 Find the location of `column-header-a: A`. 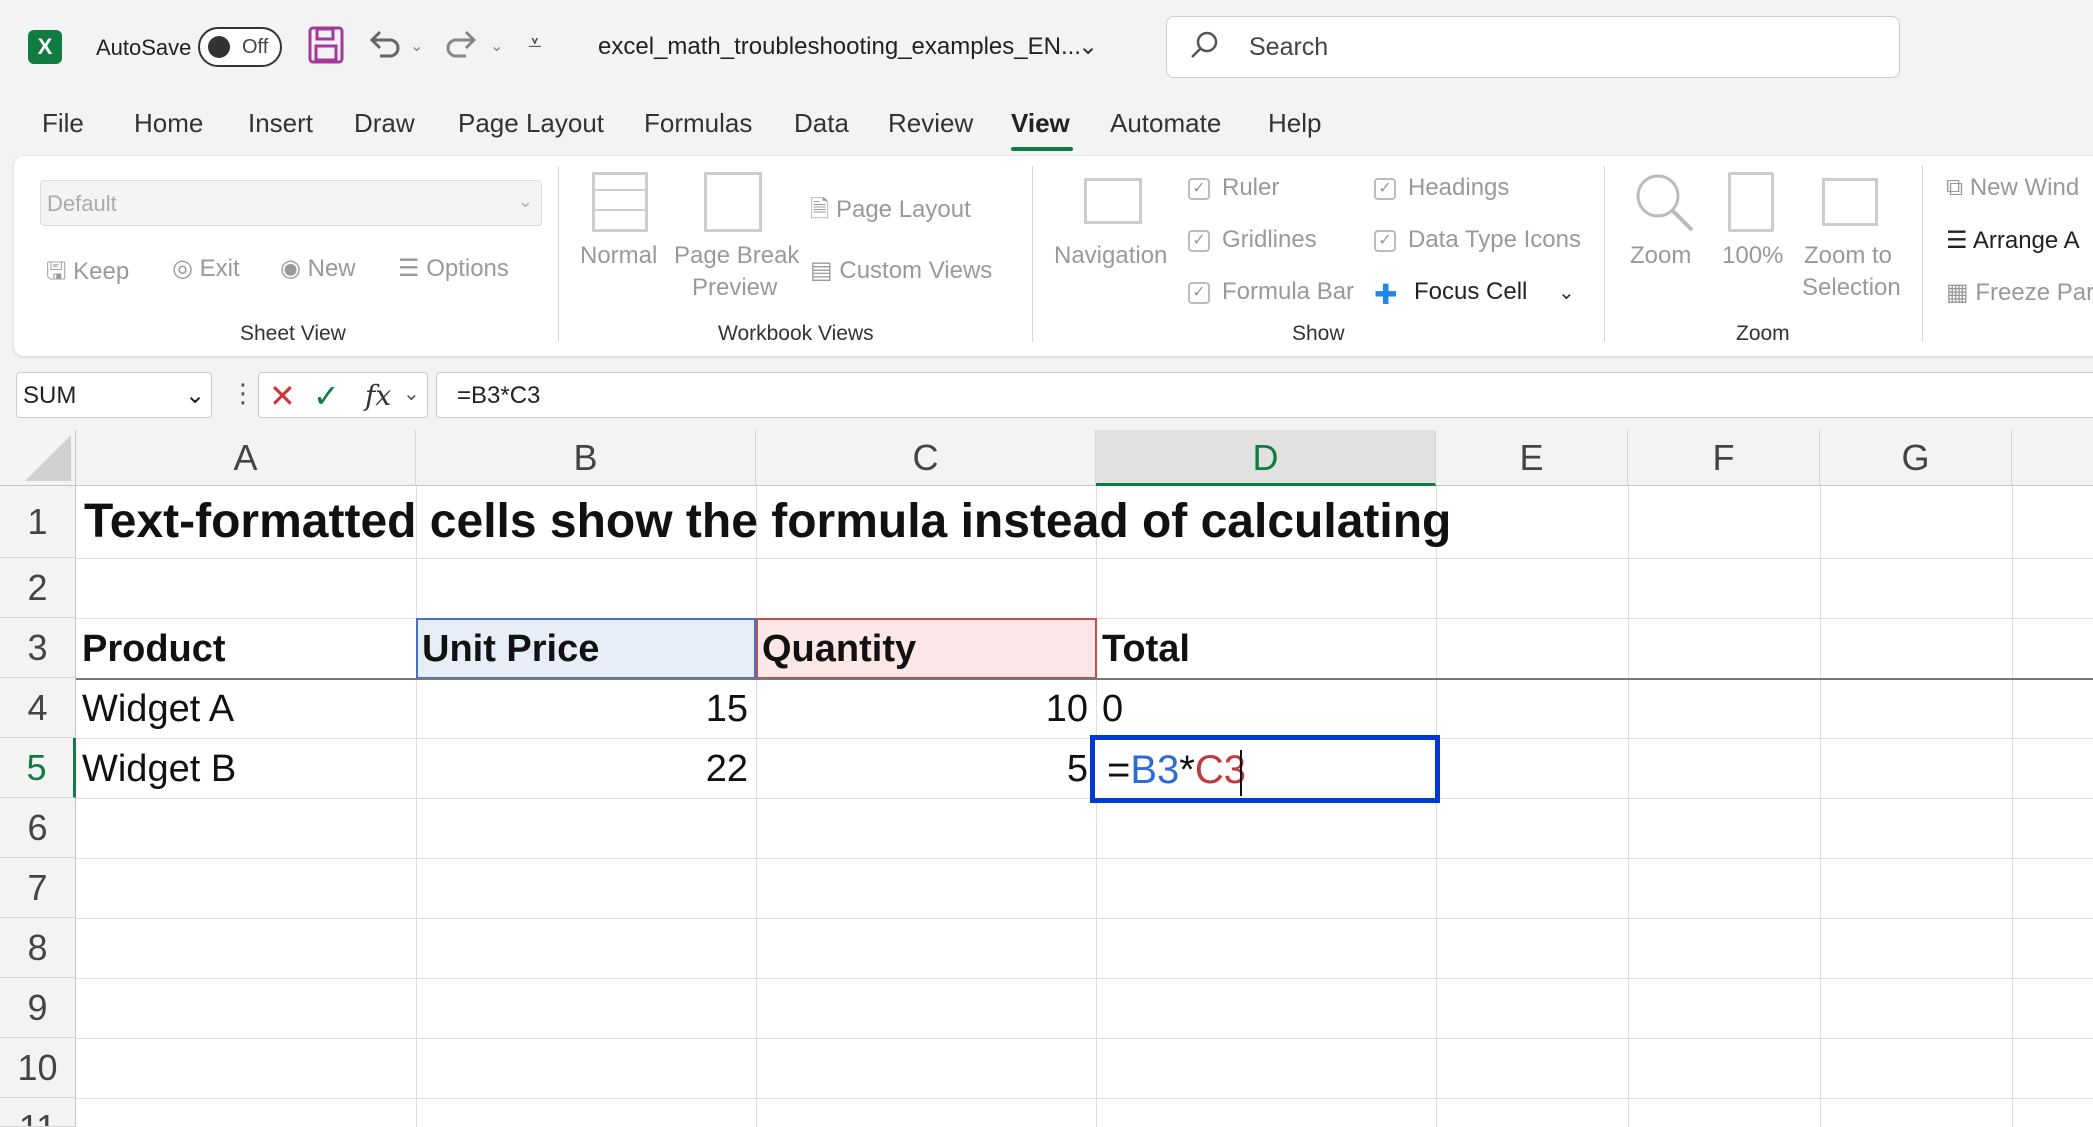

column-header-a: A is located at coordinates (246, 458).